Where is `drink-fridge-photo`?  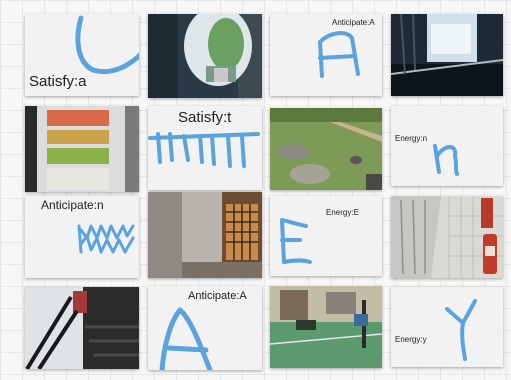
drink-fridge-photo is located at coordinates (82, 149).